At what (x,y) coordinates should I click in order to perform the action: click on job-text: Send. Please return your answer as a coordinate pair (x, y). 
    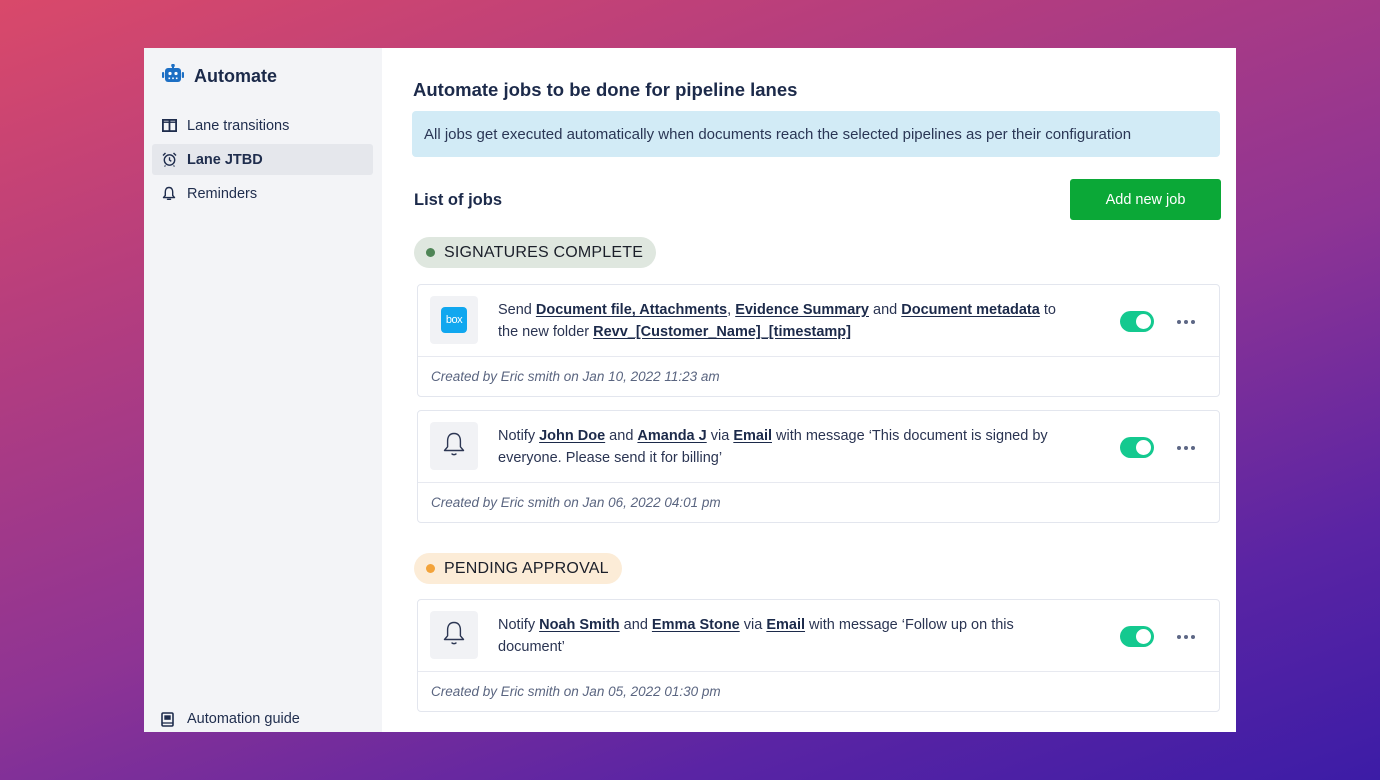
    Looking at the image, I should click on (517, 310).